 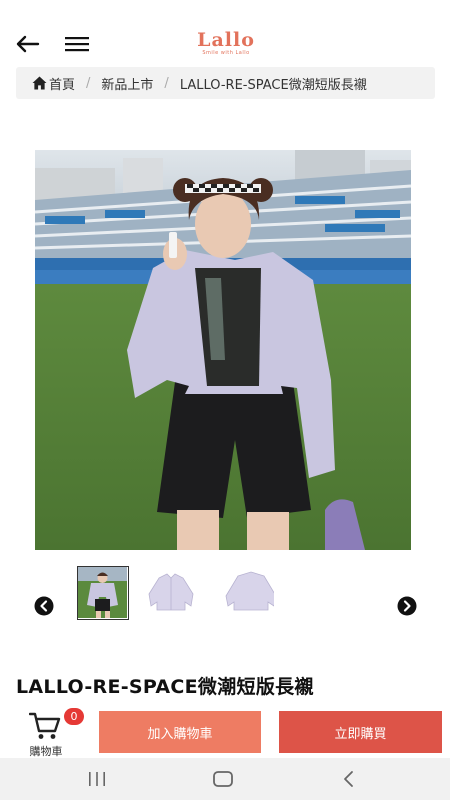 I want to click on cart-count-badge: 0, so click(x=74, y=716).